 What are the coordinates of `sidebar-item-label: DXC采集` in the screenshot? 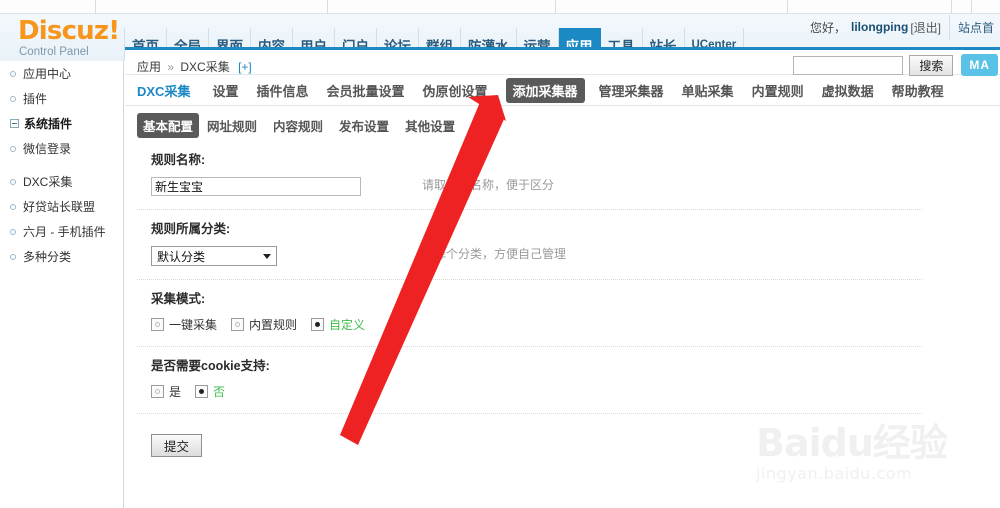 It's located at (48, 182).